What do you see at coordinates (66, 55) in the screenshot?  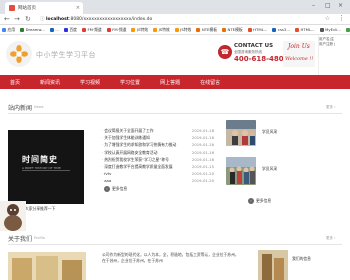 I see `site-name: 中小学生学习平台` at bounding box center [66, 55].